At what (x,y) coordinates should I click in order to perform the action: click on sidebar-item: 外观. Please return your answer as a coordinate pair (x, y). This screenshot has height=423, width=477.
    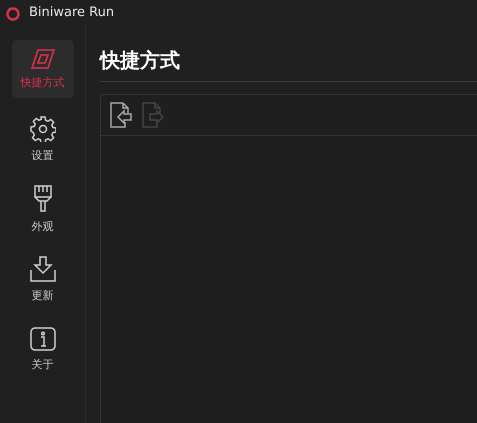
    Looking at the image, I should click on (43, 209).